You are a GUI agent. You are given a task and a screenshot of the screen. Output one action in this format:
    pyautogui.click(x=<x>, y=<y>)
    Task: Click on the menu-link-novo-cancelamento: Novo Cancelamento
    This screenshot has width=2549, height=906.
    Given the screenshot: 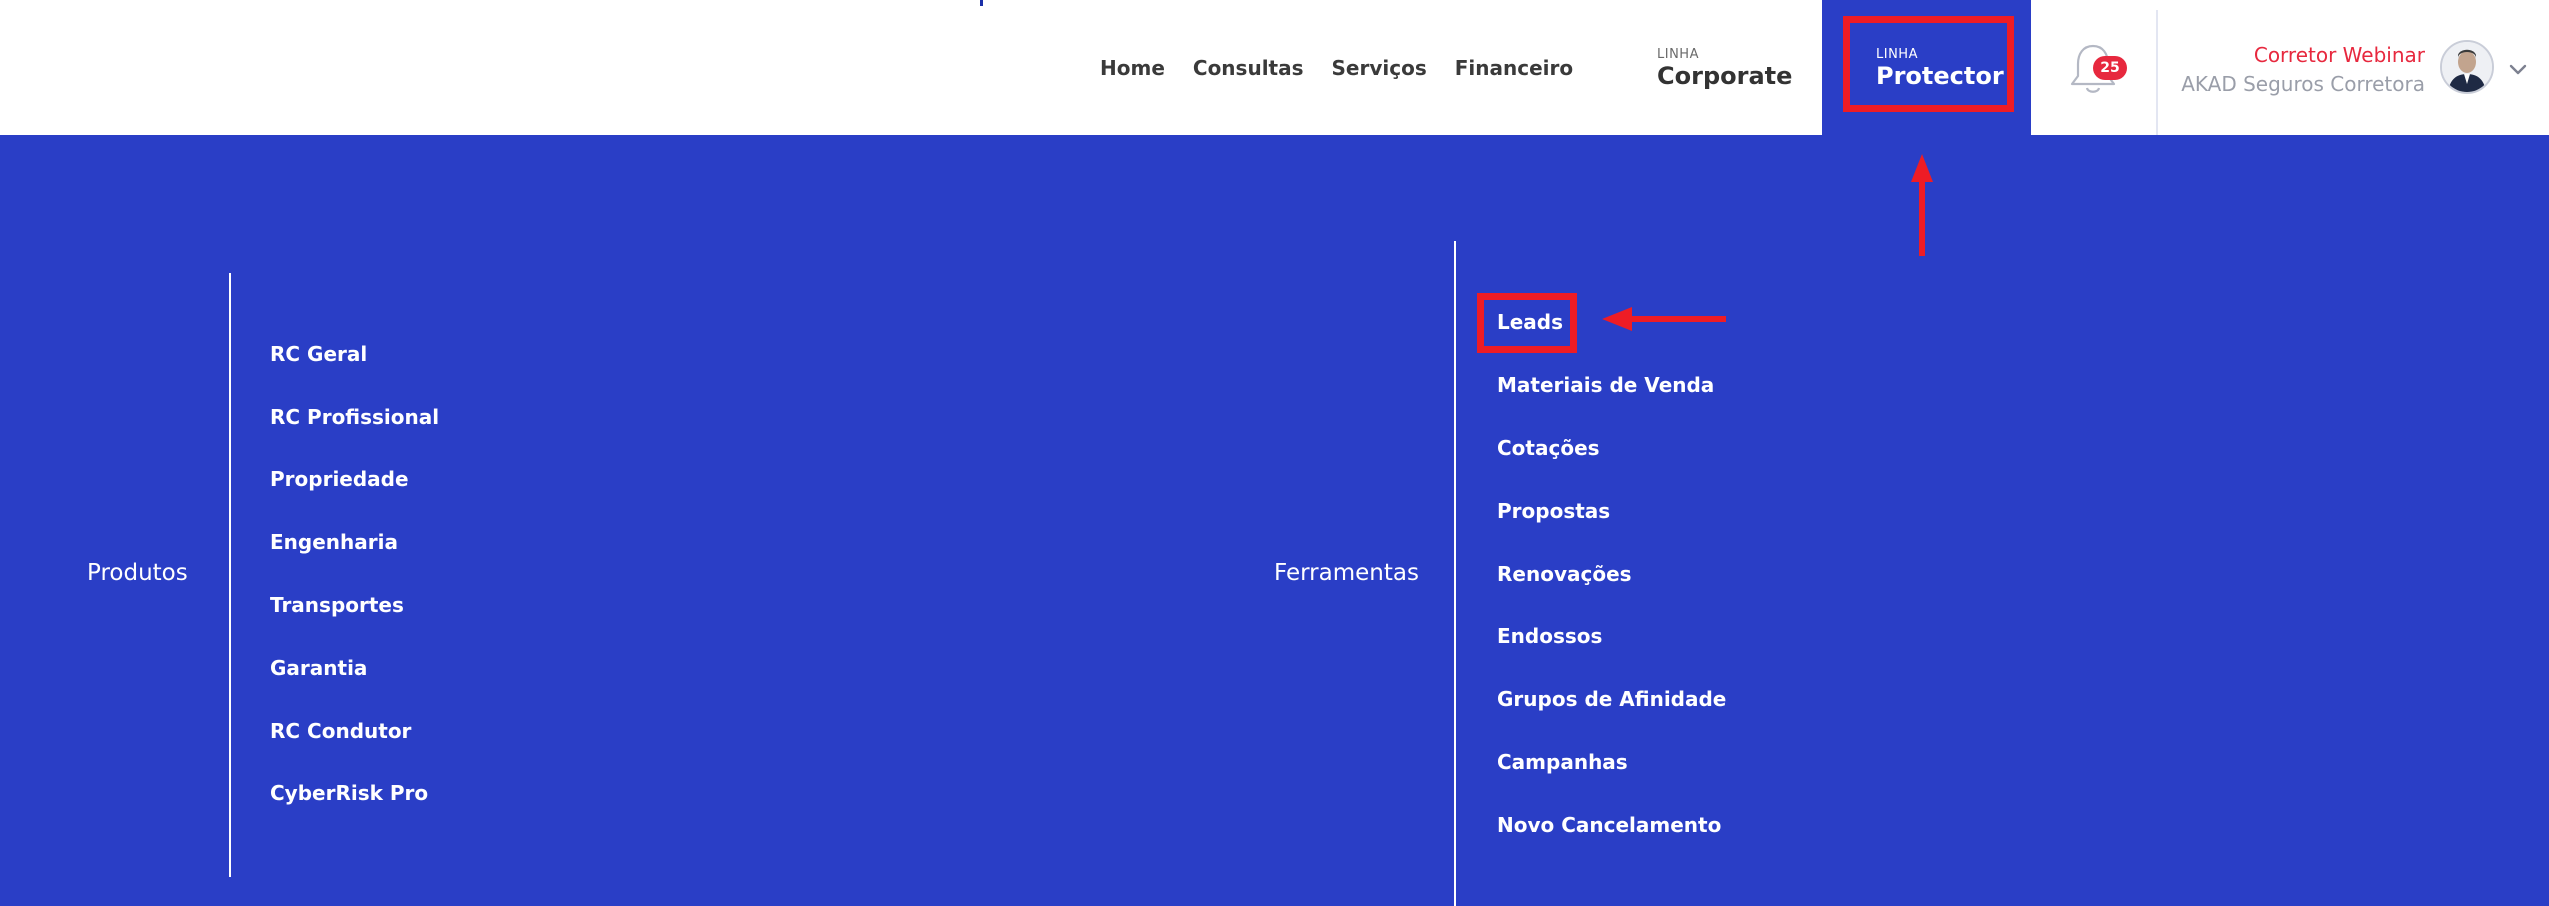 What is the action you would take?
    pyautogui.click(x=1609, y=825)
    